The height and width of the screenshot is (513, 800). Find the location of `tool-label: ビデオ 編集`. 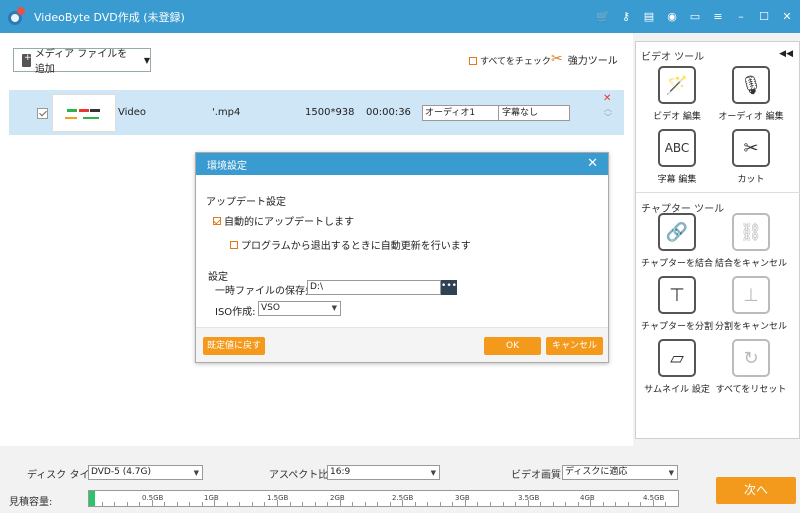

tool-label: ビデオ 編集 is located at coordinates (677, 117).